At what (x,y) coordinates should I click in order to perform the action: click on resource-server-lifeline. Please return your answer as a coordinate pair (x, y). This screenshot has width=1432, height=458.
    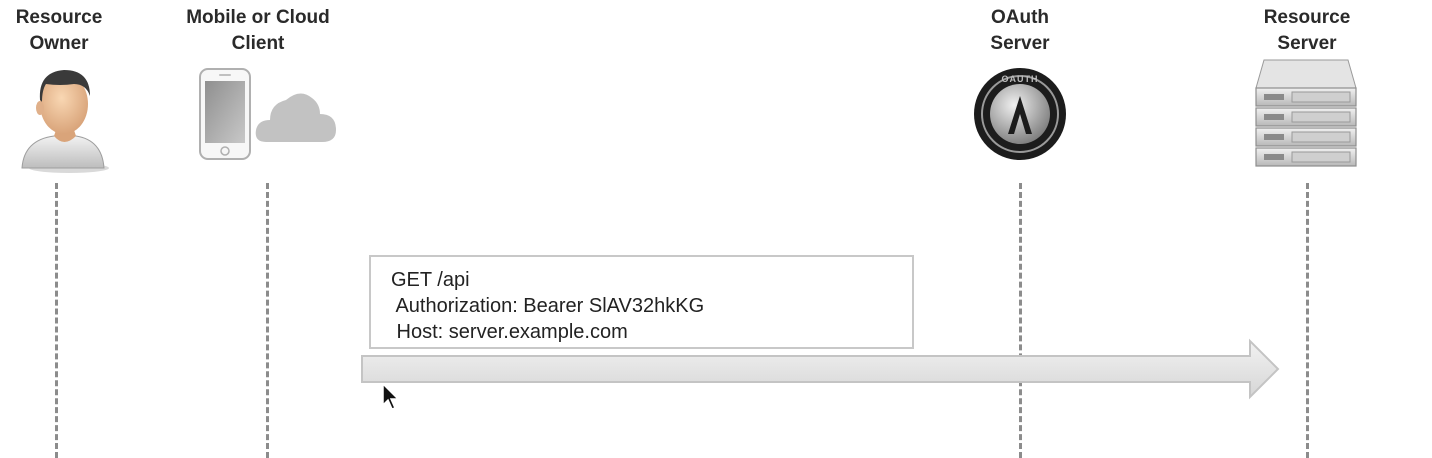
    Looking at the image, I should click on (1307, 320).